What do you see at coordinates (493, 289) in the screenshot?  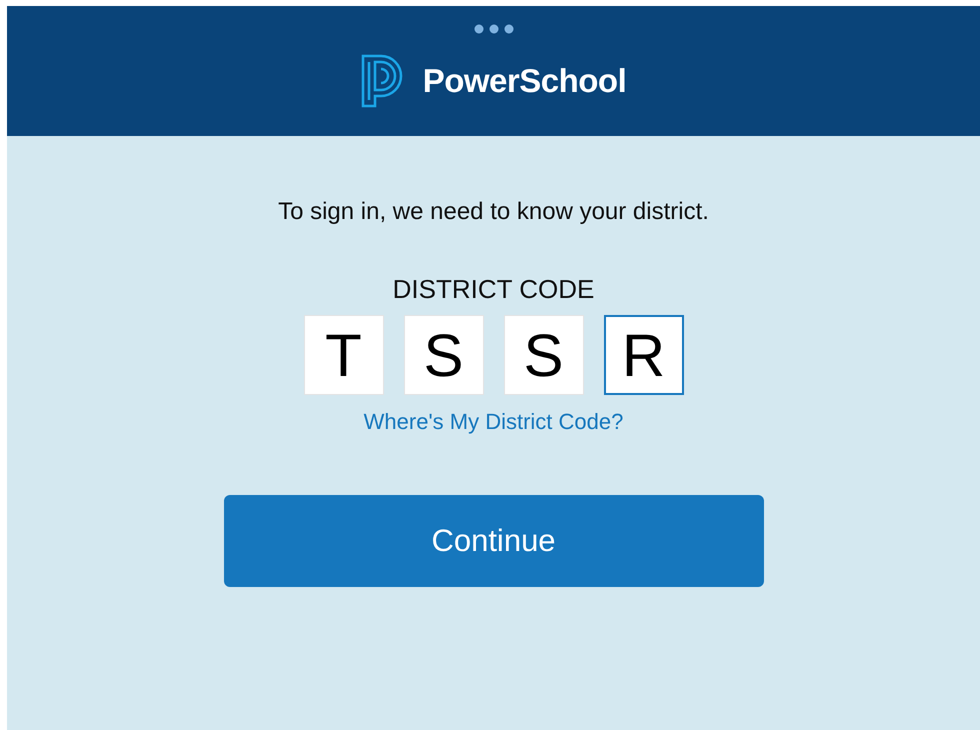 I see `district-code-label: DISTRICT CODE` at bounding box center [493, 289].